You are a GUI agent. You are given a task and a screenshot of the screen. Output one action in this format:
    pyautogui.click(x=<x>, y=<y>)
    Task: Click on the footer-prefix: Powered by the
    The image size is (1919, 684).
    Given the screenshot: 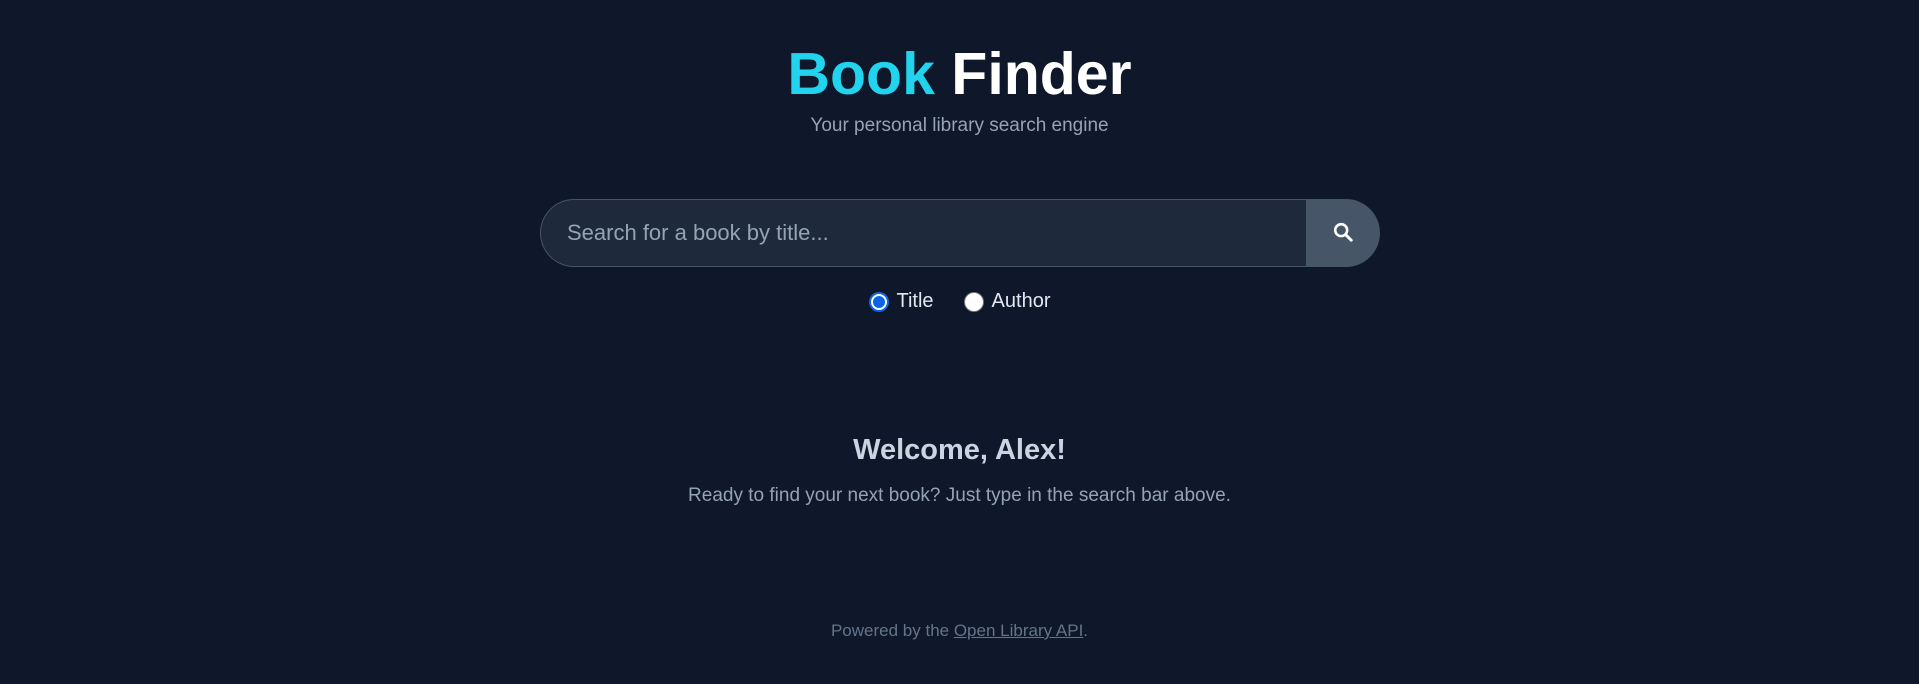 What is the action you would take?
    pyautogui.click(x=892, y=630)
    